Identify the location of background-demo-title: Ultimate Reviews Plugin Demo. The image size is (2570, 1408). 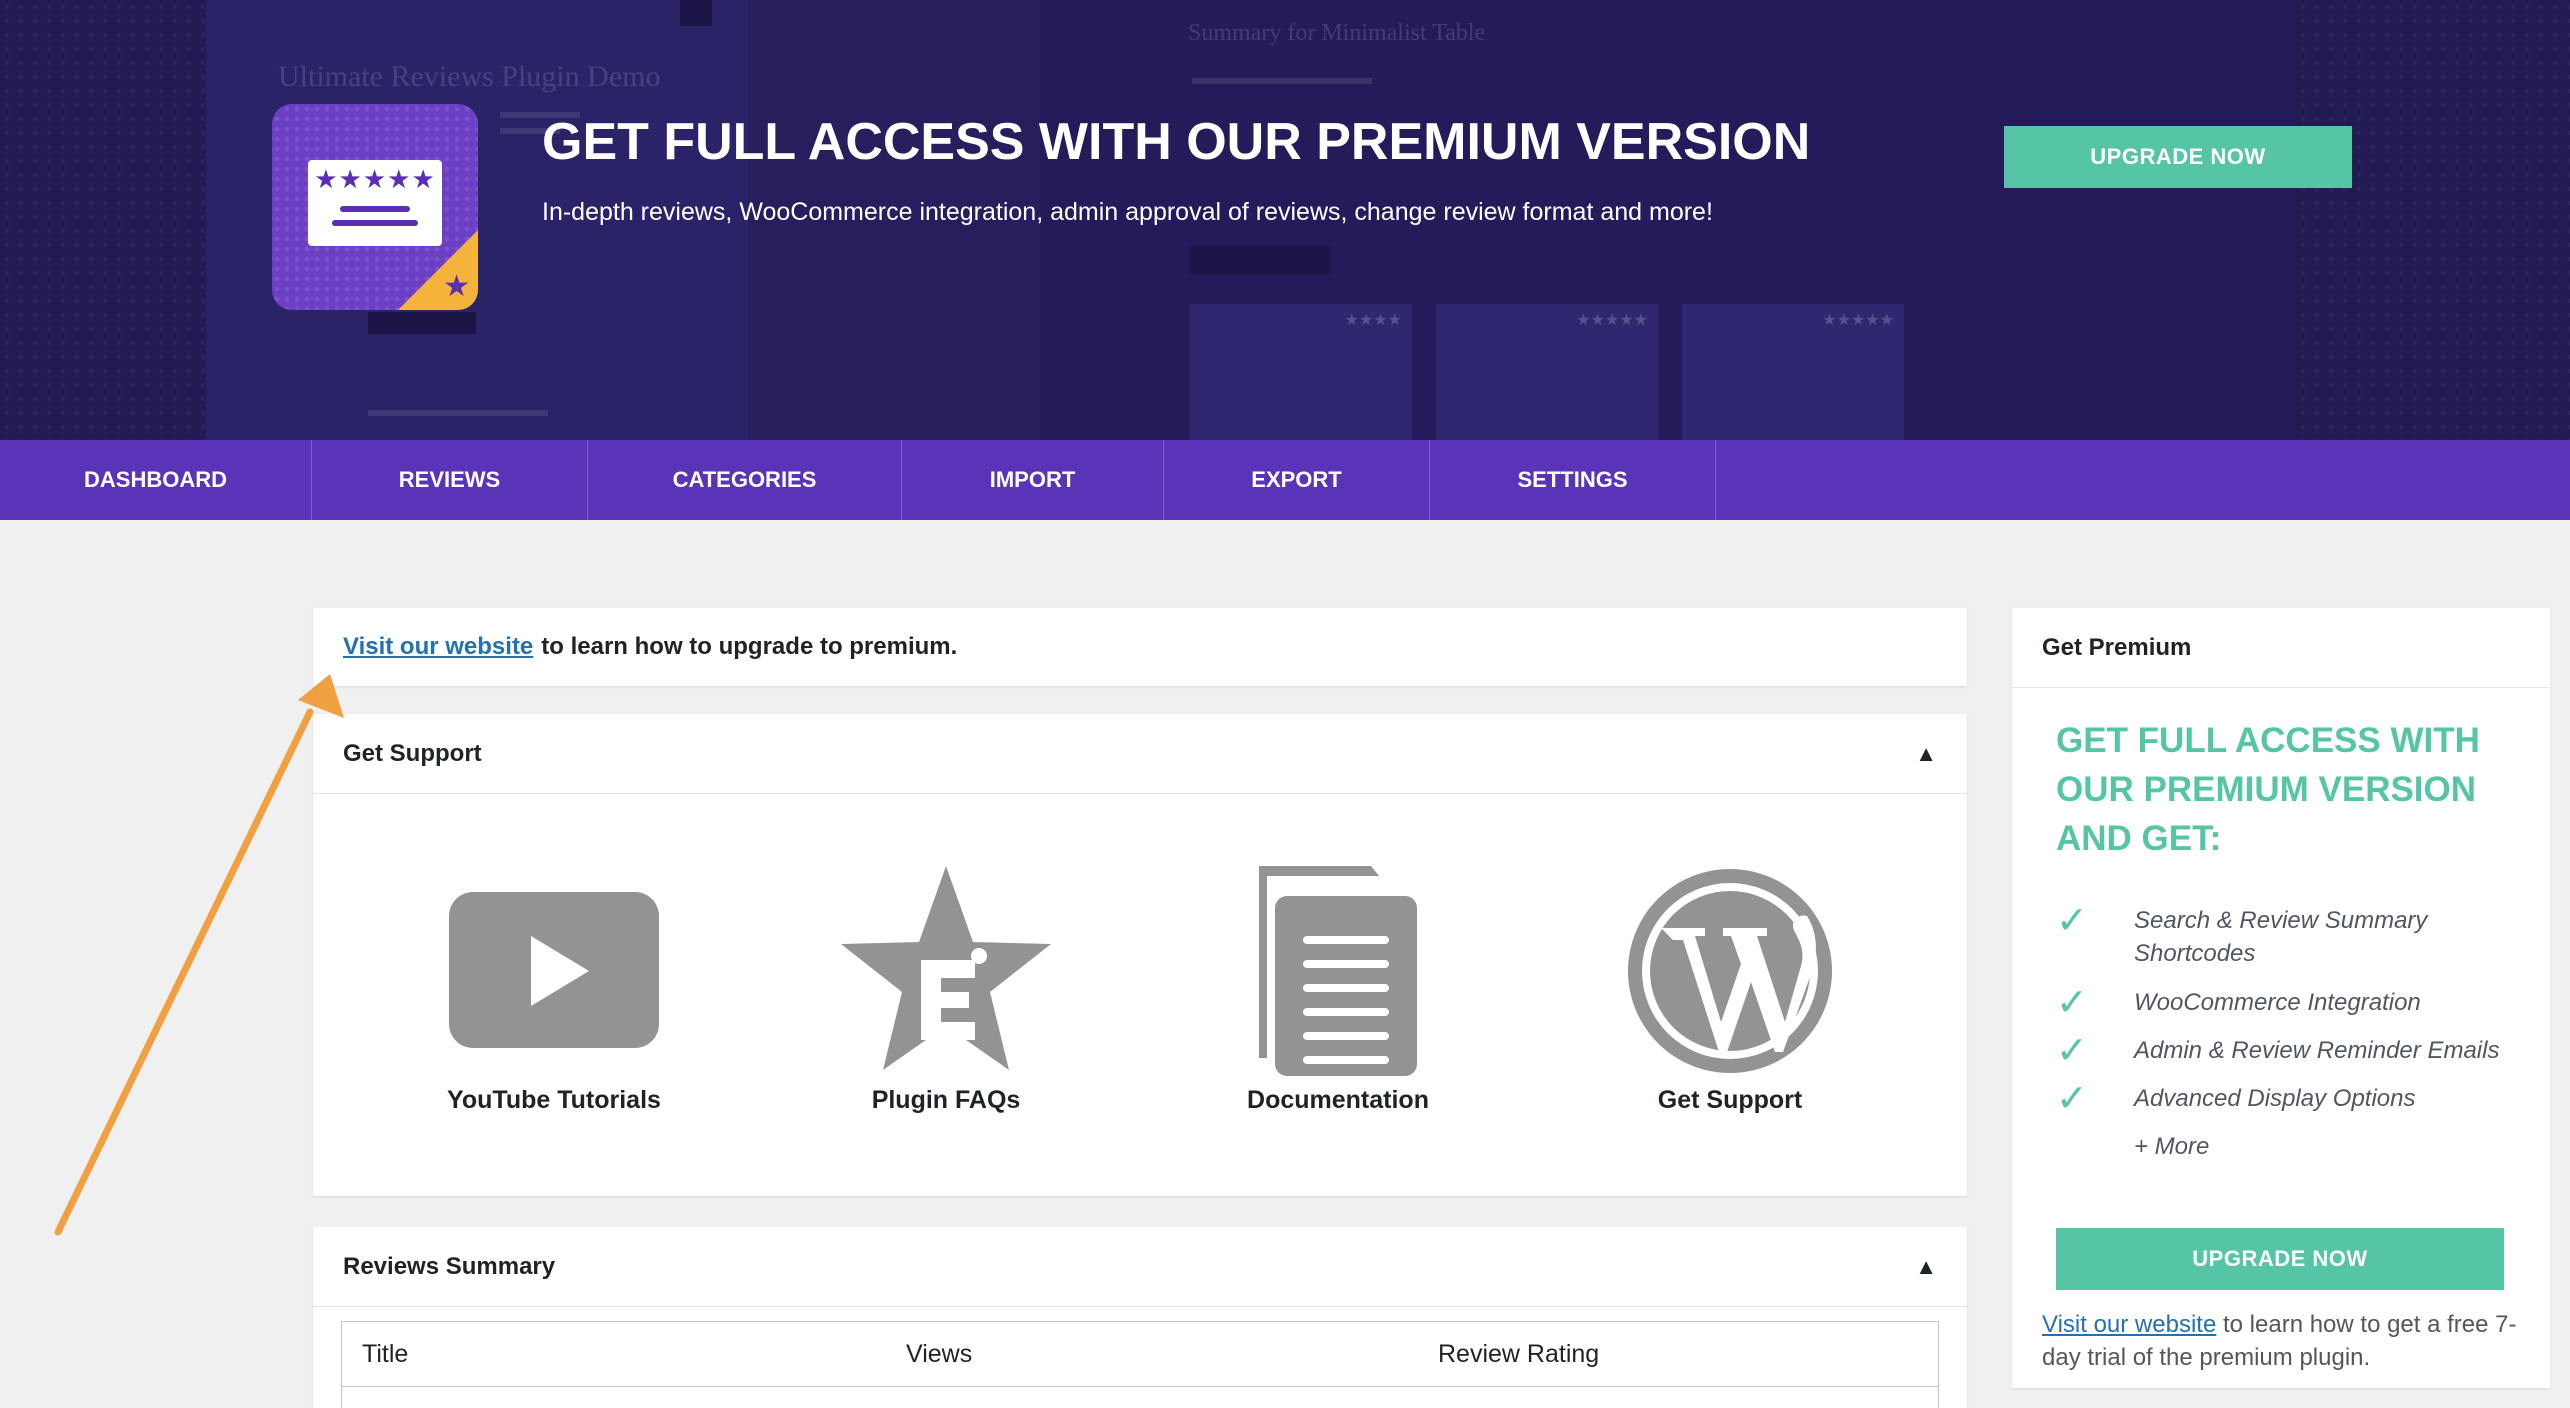
(469, 76).